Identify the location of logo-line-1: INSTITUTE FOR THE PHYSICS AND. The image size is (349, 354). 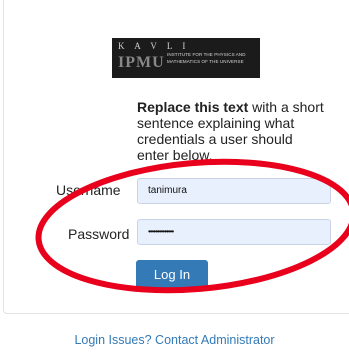
(206, 54).